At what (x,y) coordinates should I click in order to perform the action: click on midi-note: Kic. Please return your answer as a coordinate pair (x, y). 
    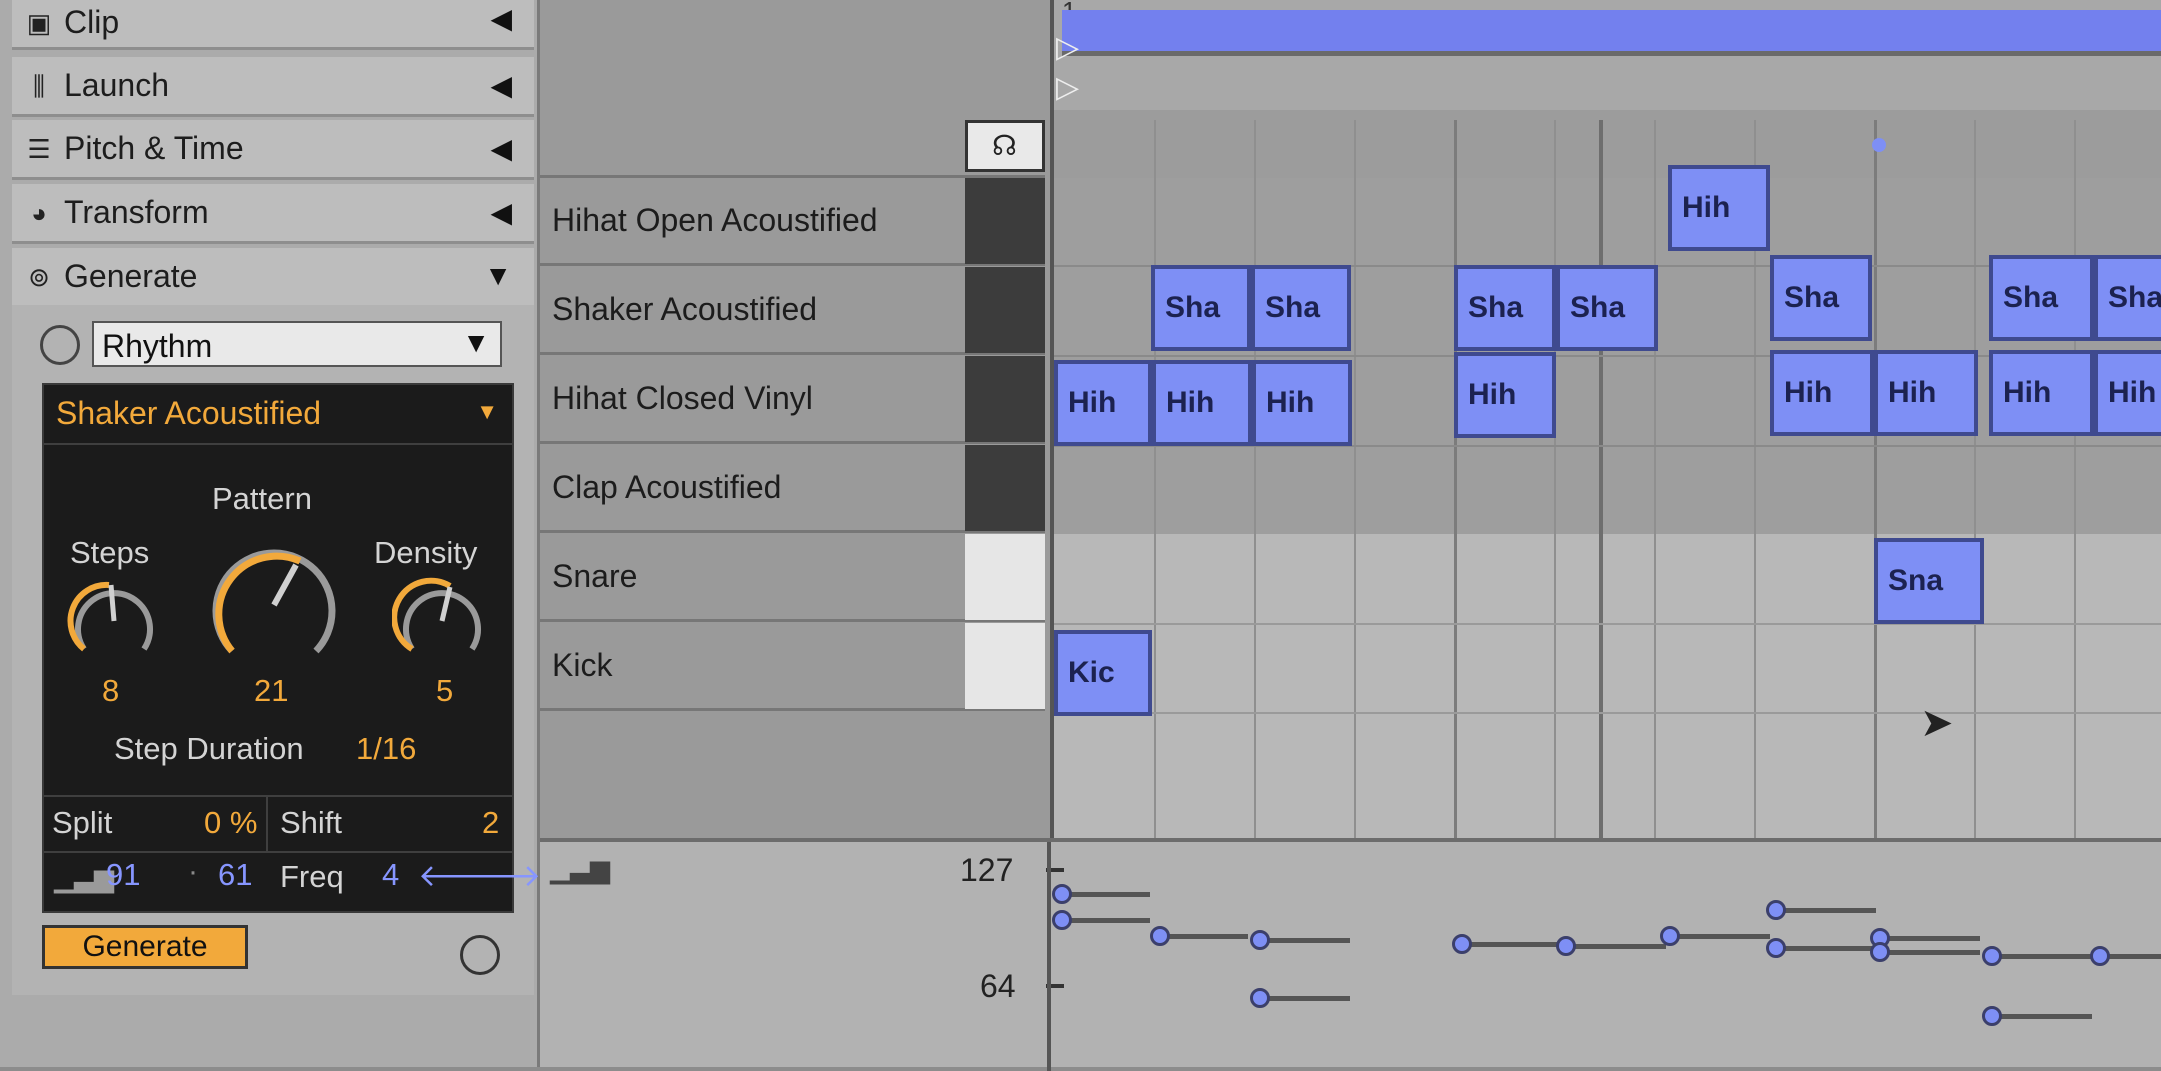
    Looking at the image, I should click on (1103, 673).